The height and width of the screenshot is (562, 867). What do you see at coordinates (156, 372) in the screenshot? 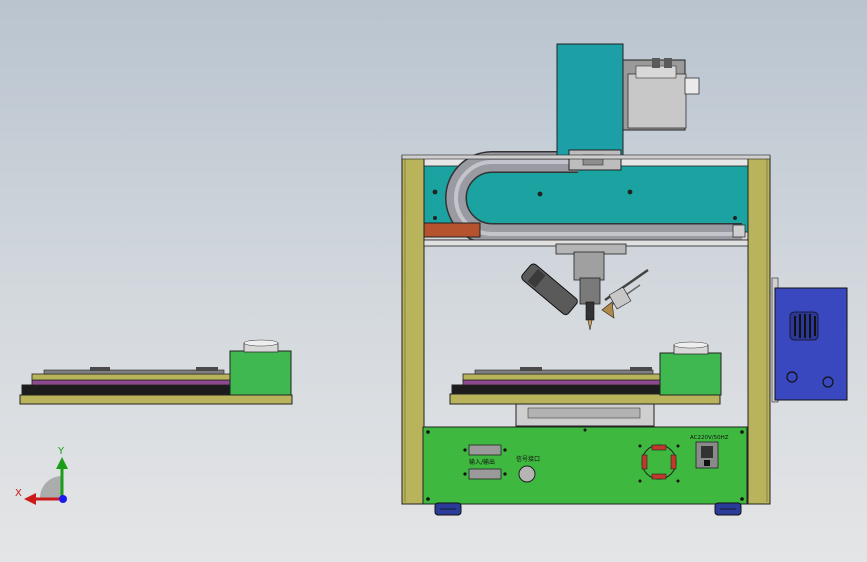
I see `side-view-fixture` at bounding box center [156, 372].